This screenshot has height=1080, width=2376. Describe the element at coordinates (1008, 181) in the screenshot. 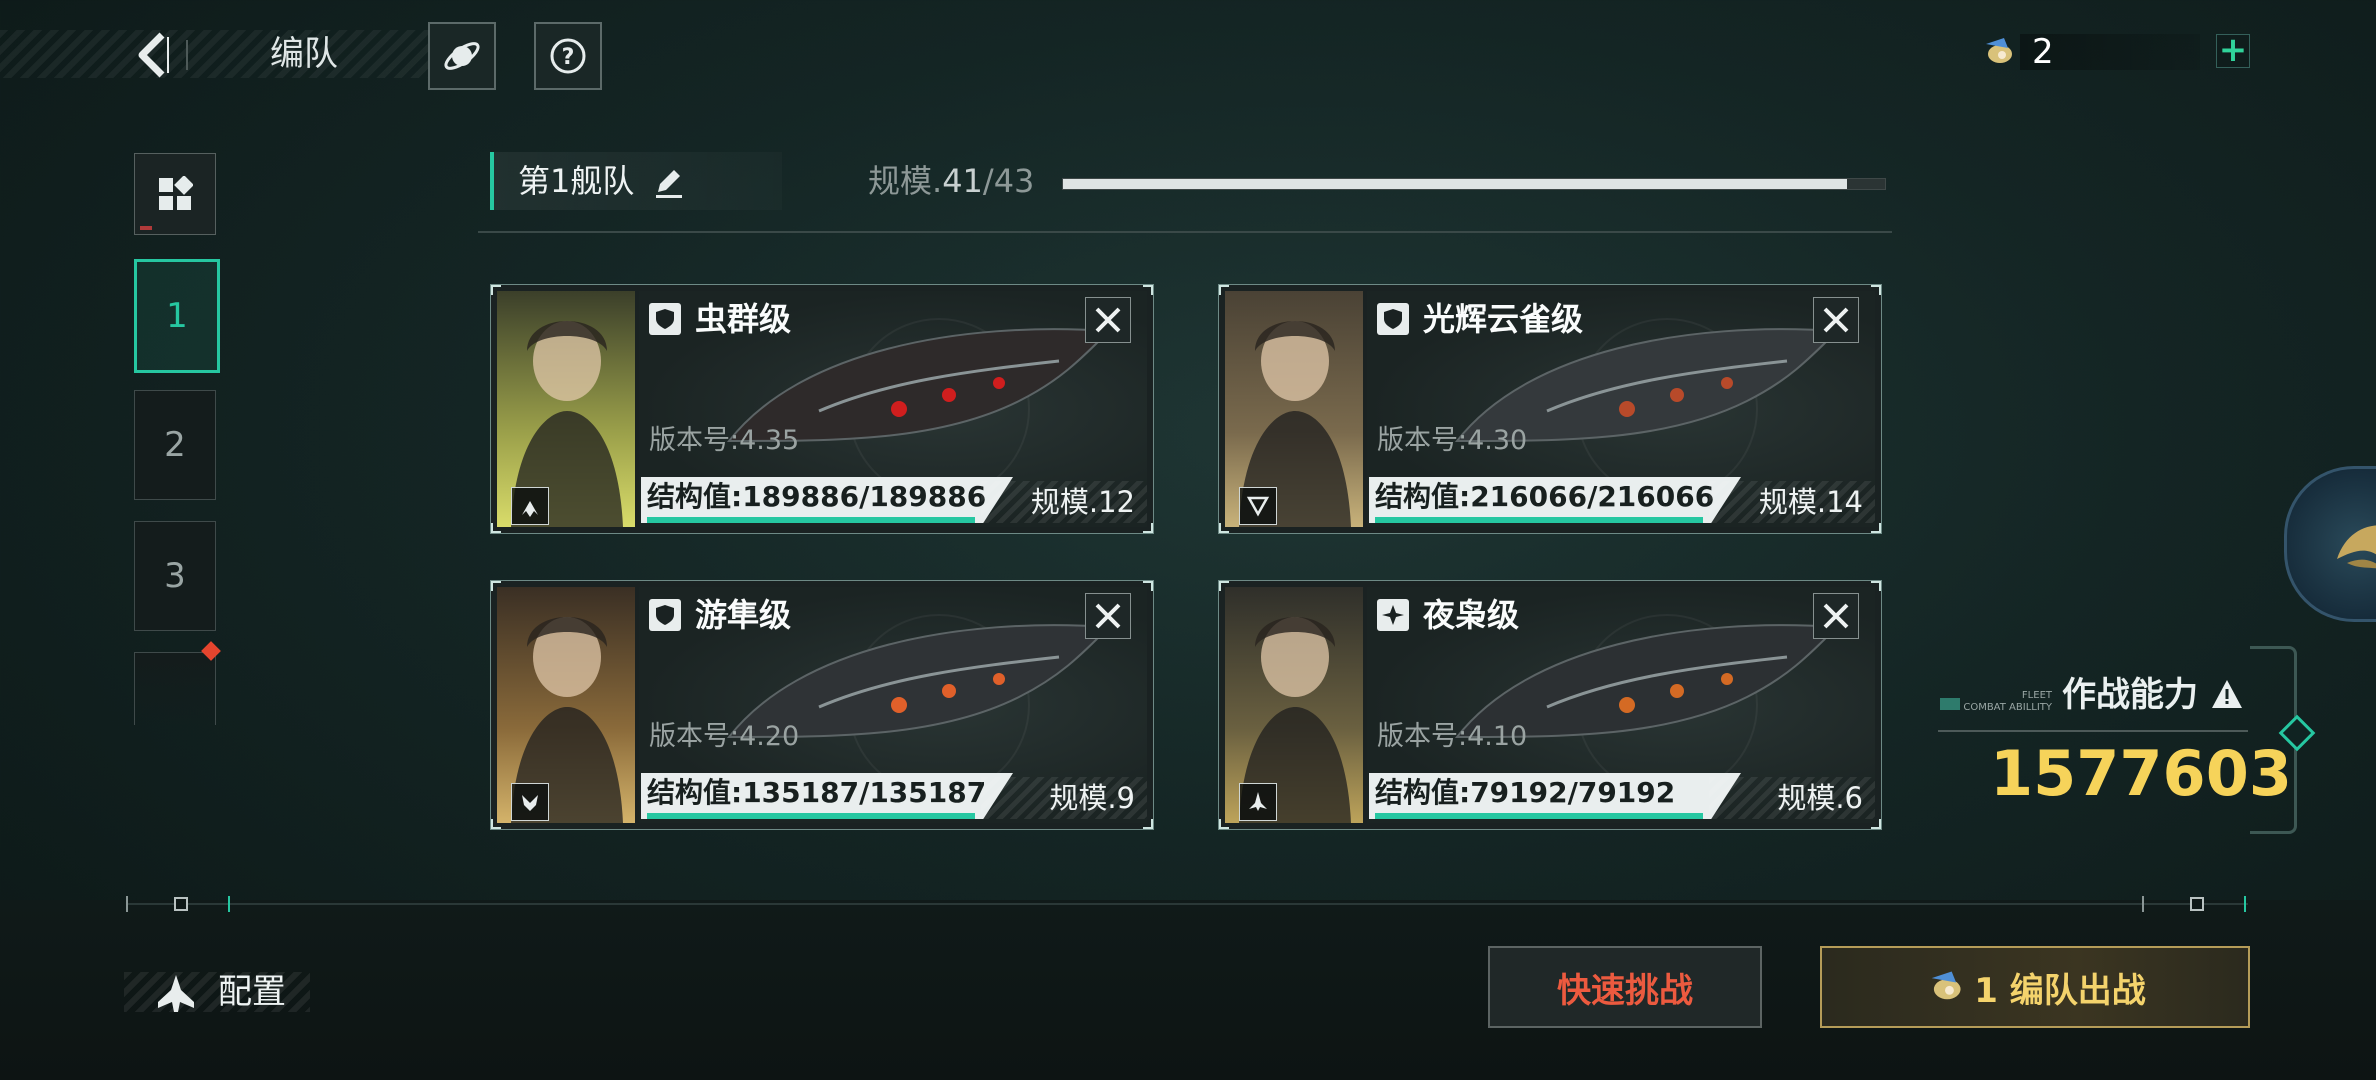

I see `scale-max: /43` at that location.